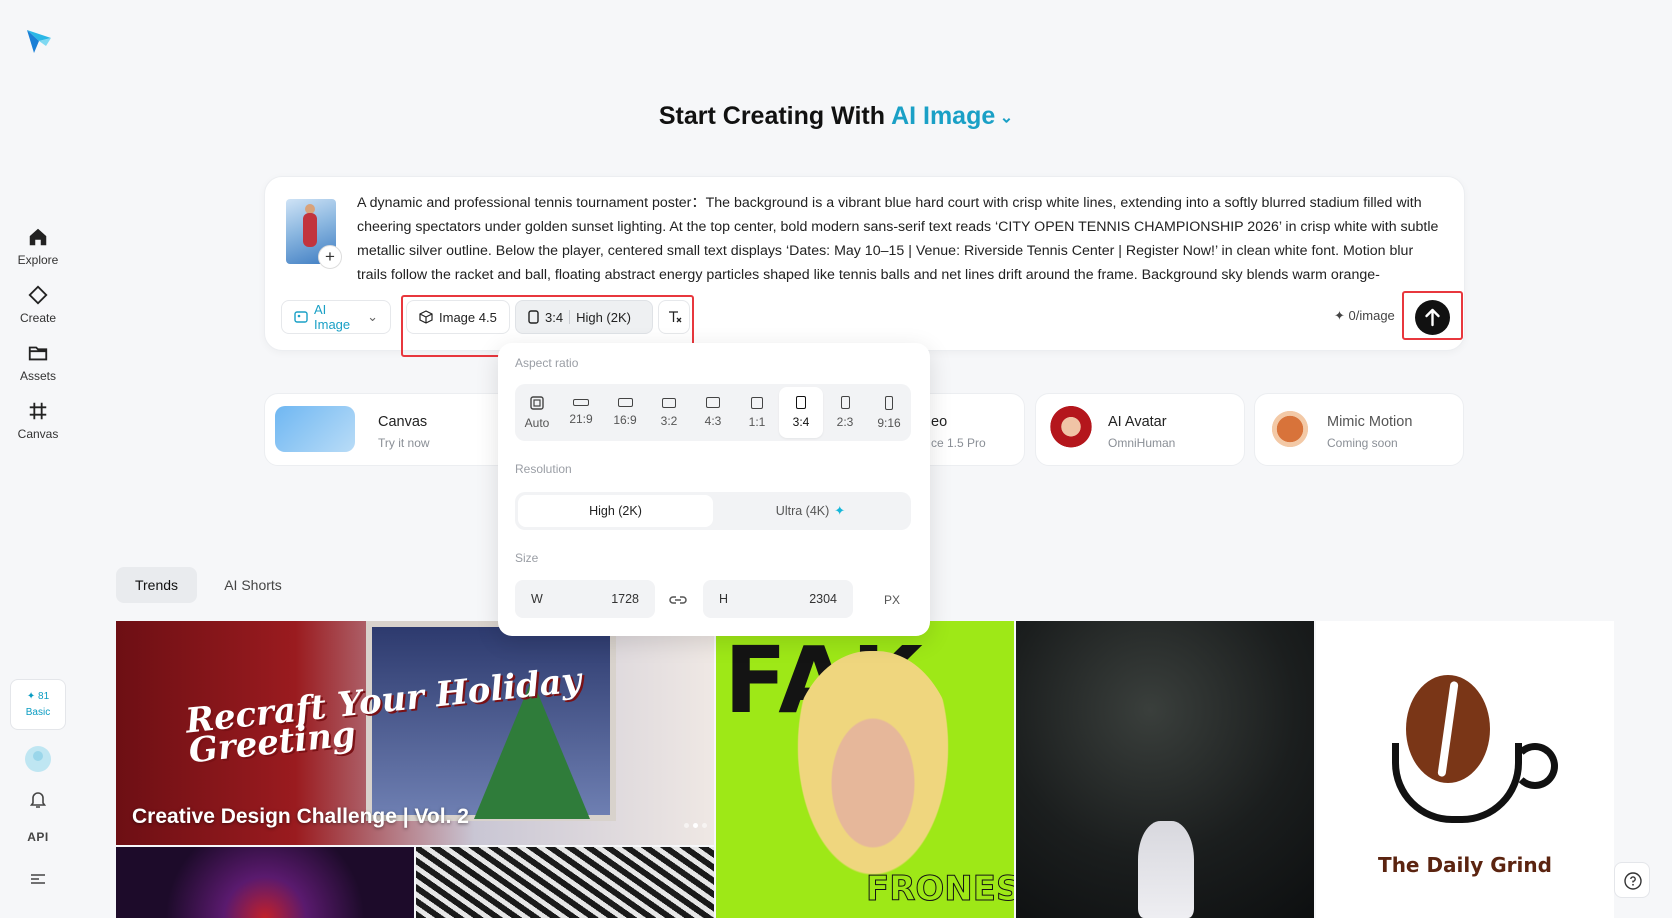 Image resolution: width=1672 pixels, height=918 pixels. What do you see at coordinates (38, 879) in the screenshot?
I see `menu-icon` at bounding box center [38, 879].